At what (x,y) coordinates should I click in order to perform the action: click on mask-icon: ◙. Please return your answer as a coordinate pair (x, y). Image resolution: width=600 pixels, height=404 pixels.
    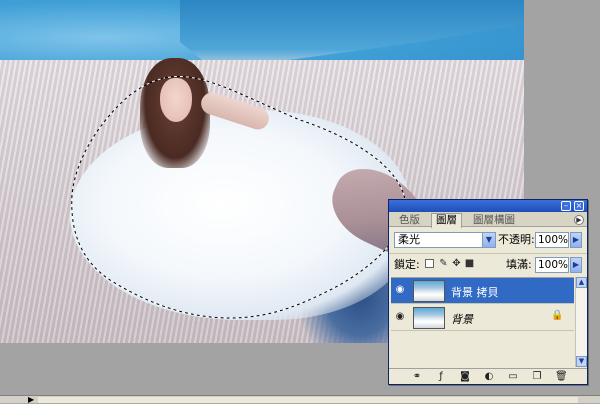
    Looking at the image, I should click on (465, 377).